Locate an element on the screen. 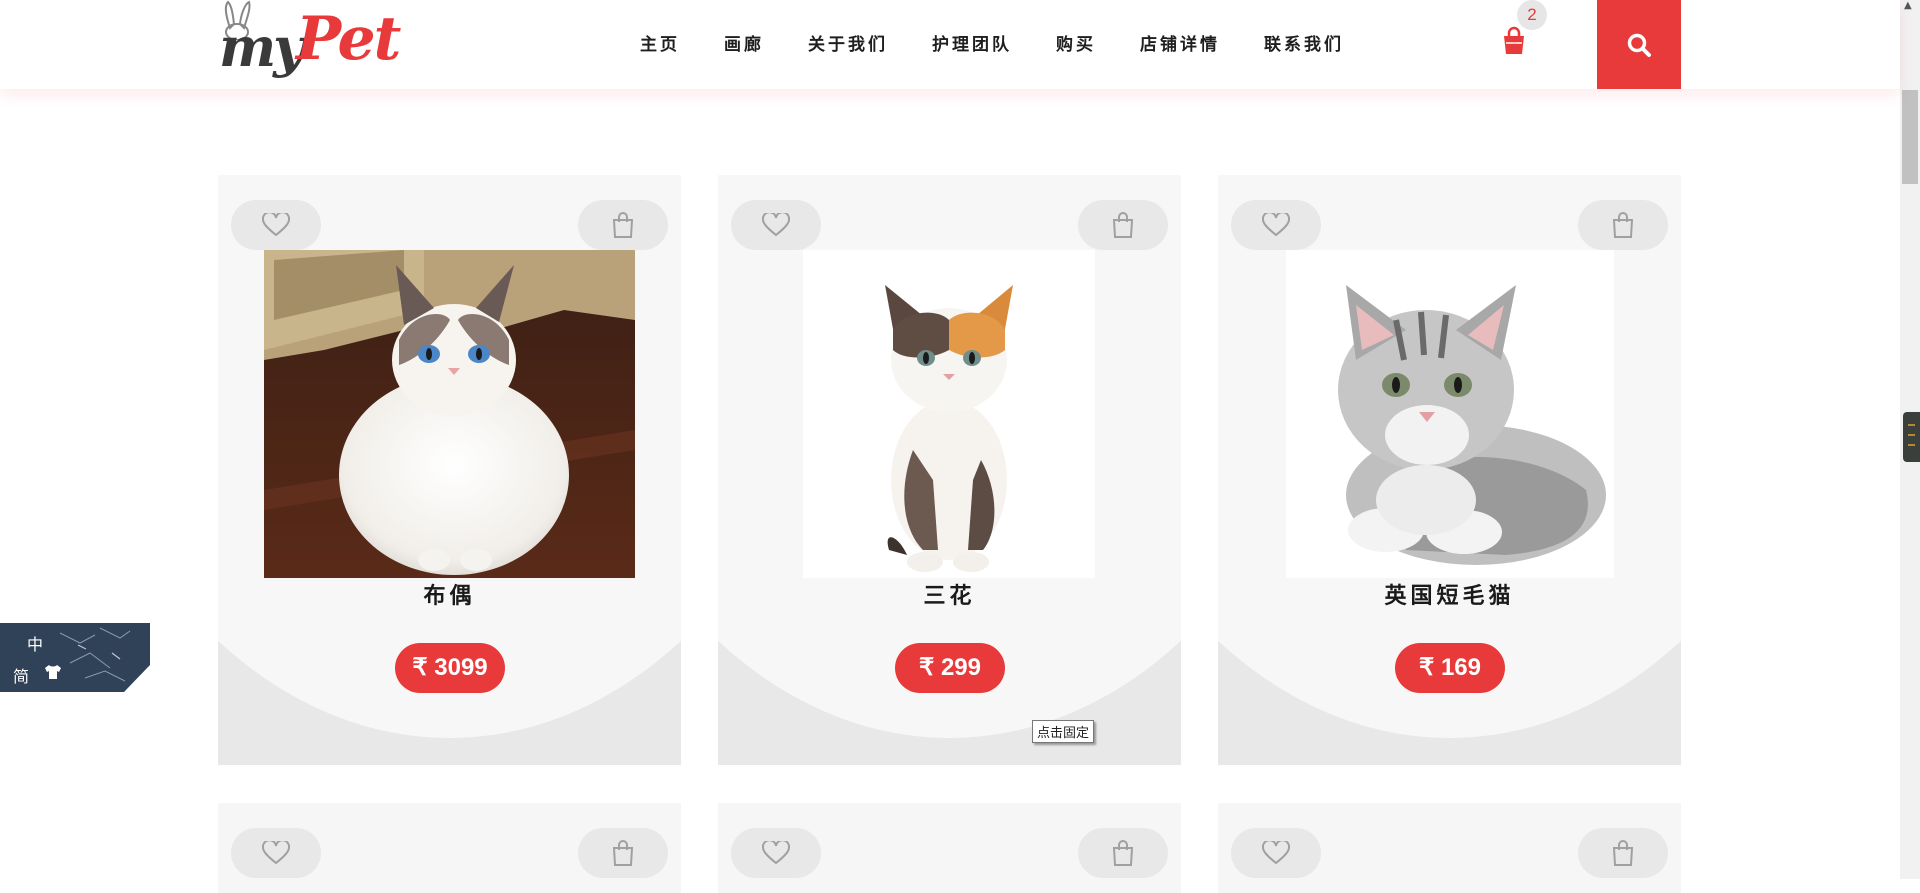 The width and height of the screenshot is (1920, 893). side-drawer-handle is located at coordinates (1911, 437).